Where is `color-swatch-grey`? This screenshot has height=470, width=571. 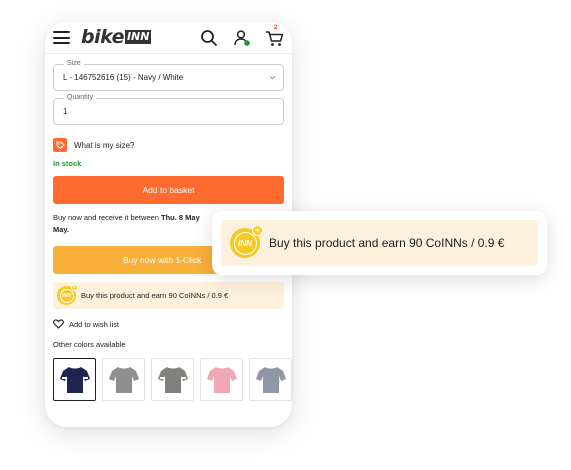
color-swatch-grey is located at coordinates (123, 379).